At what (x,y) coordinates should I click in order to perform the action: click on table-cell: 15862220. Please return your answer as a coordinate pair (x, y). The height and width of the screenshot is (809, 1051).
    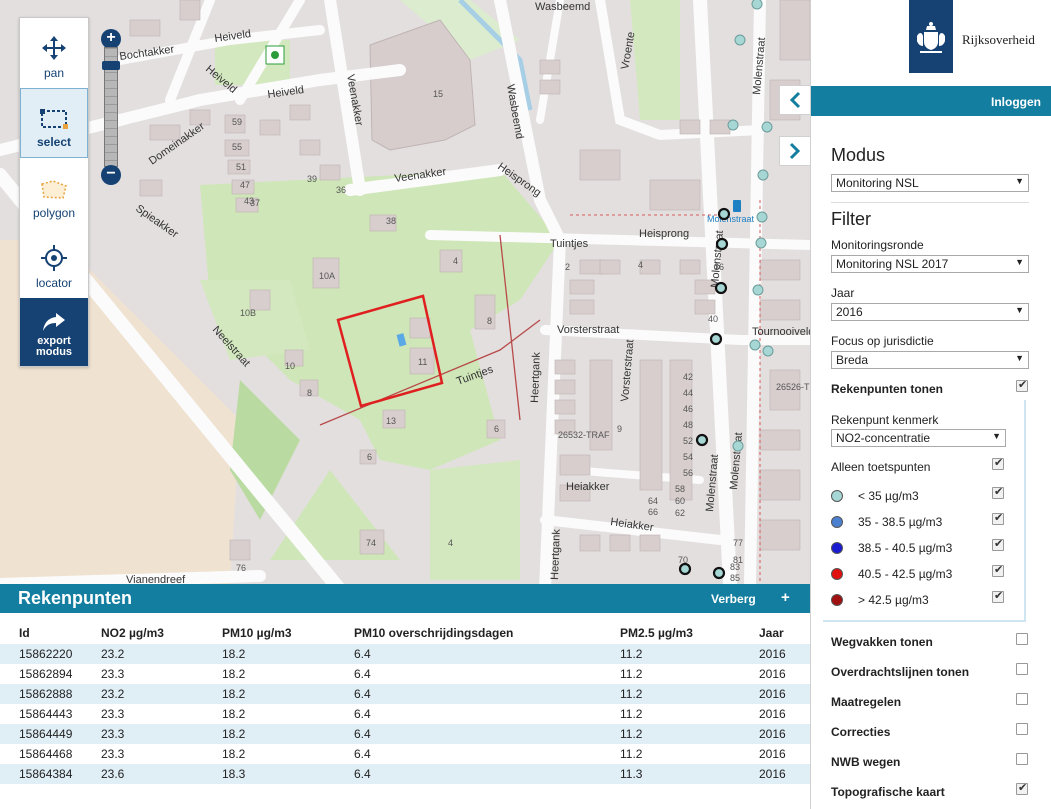
    Looking at the image, I should click on (50, 654).